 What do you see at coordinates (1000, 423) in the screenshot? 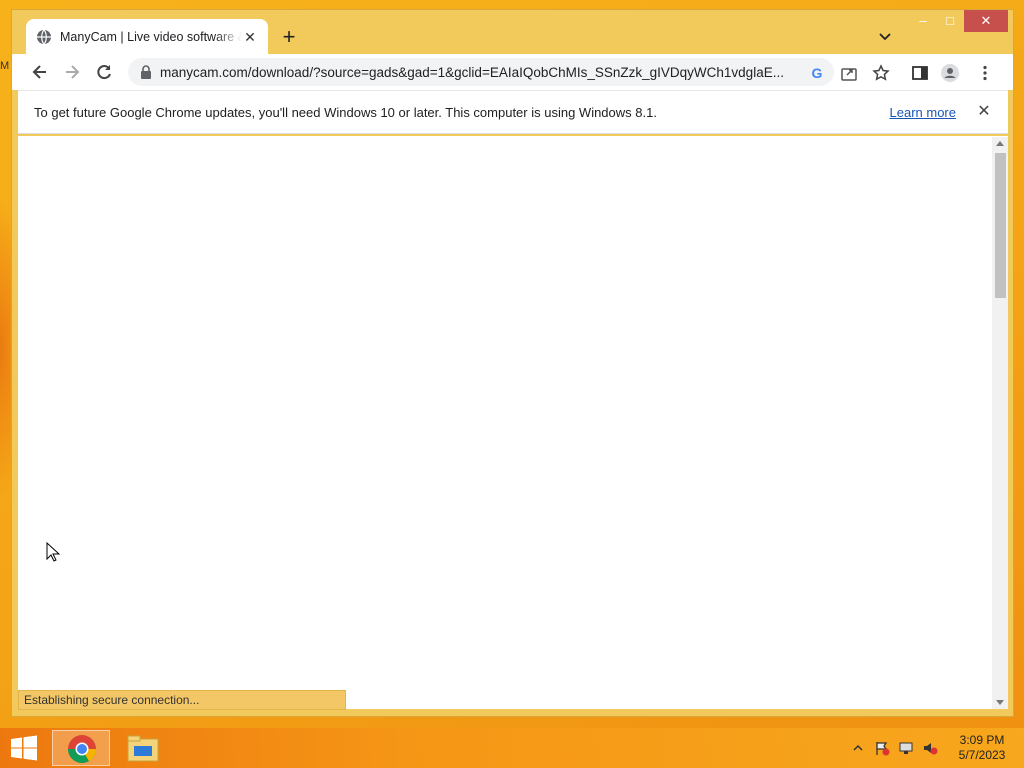
I see `vertical-scrollbar` at bounding box center [1000, 423].